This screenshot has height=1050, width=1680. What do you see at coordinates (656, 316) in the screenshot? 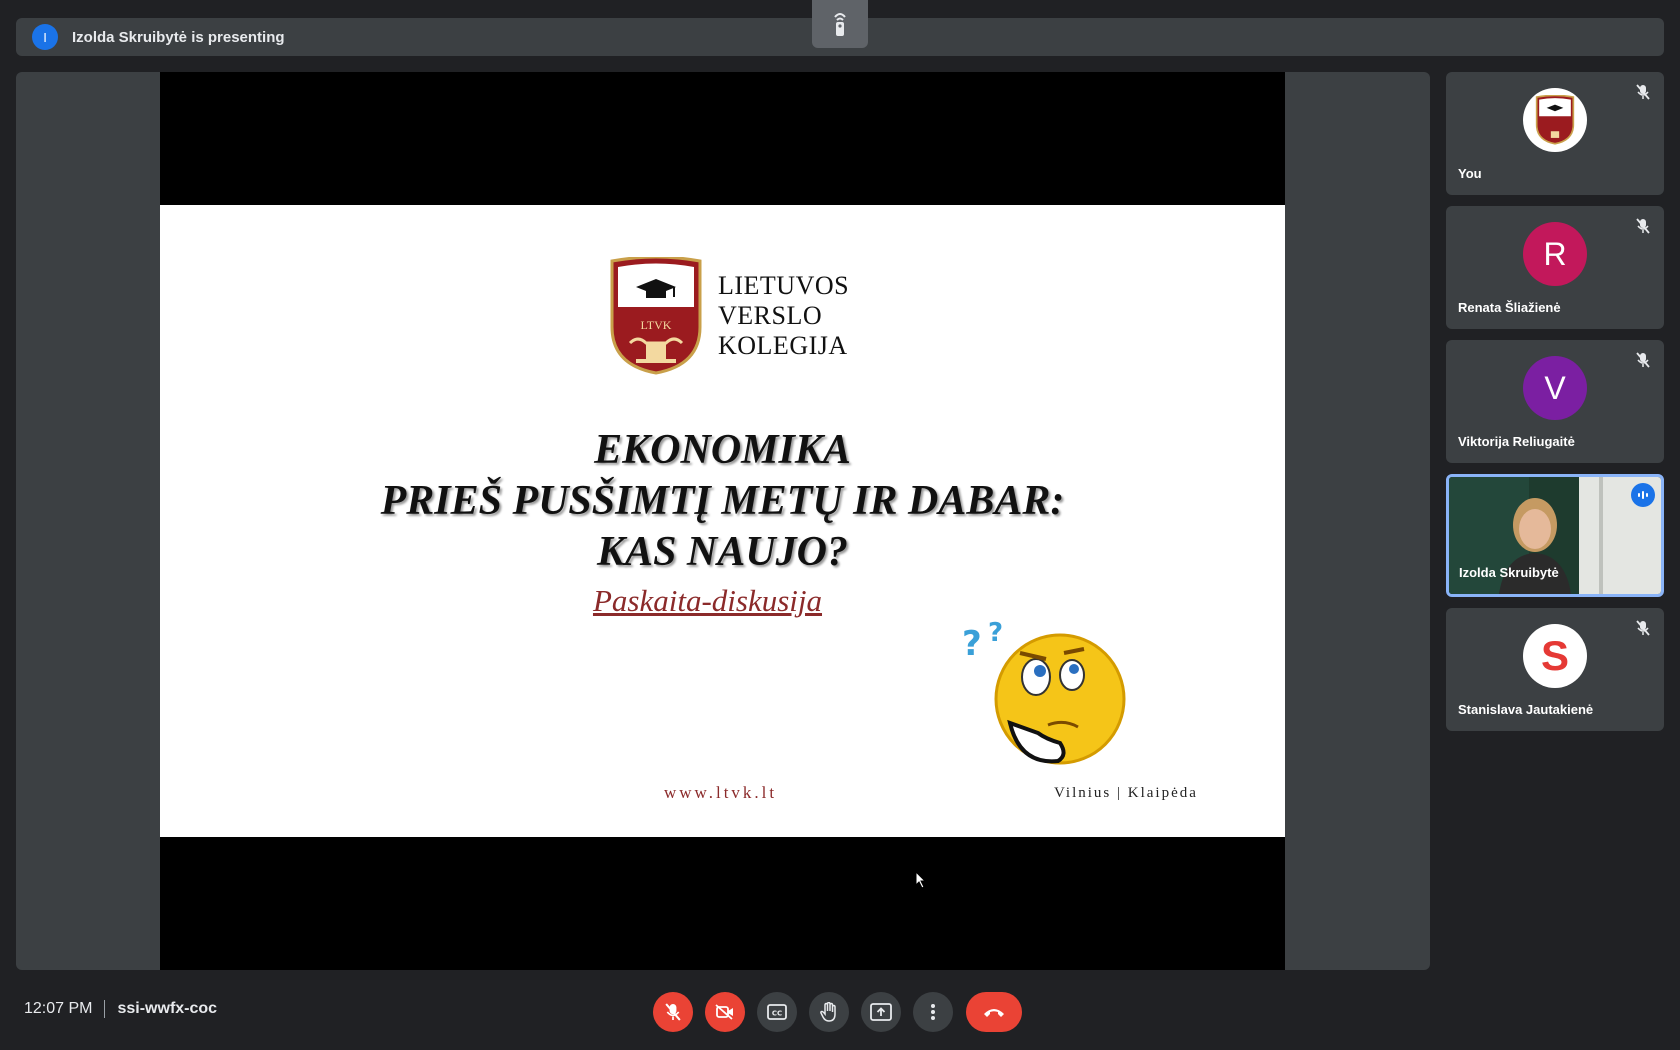
I see `college-shield-icon: LTVK` at bounding box center [656, 316].